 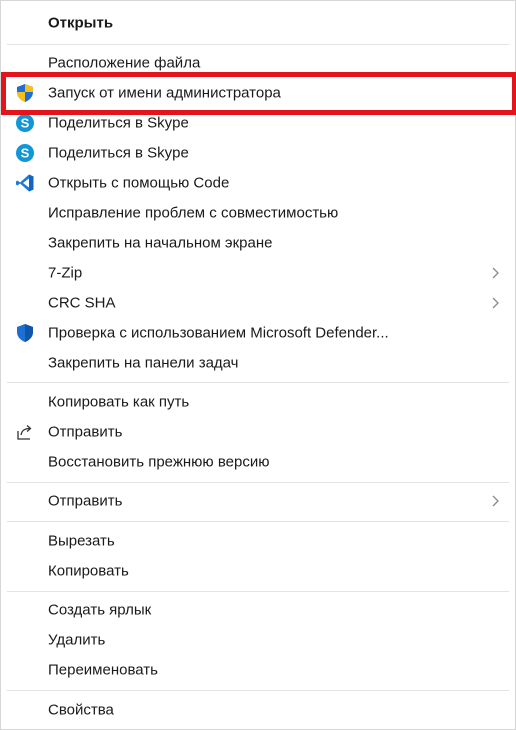 I want to click on menu-item-label: Свойства, so click(x=81, y=710).